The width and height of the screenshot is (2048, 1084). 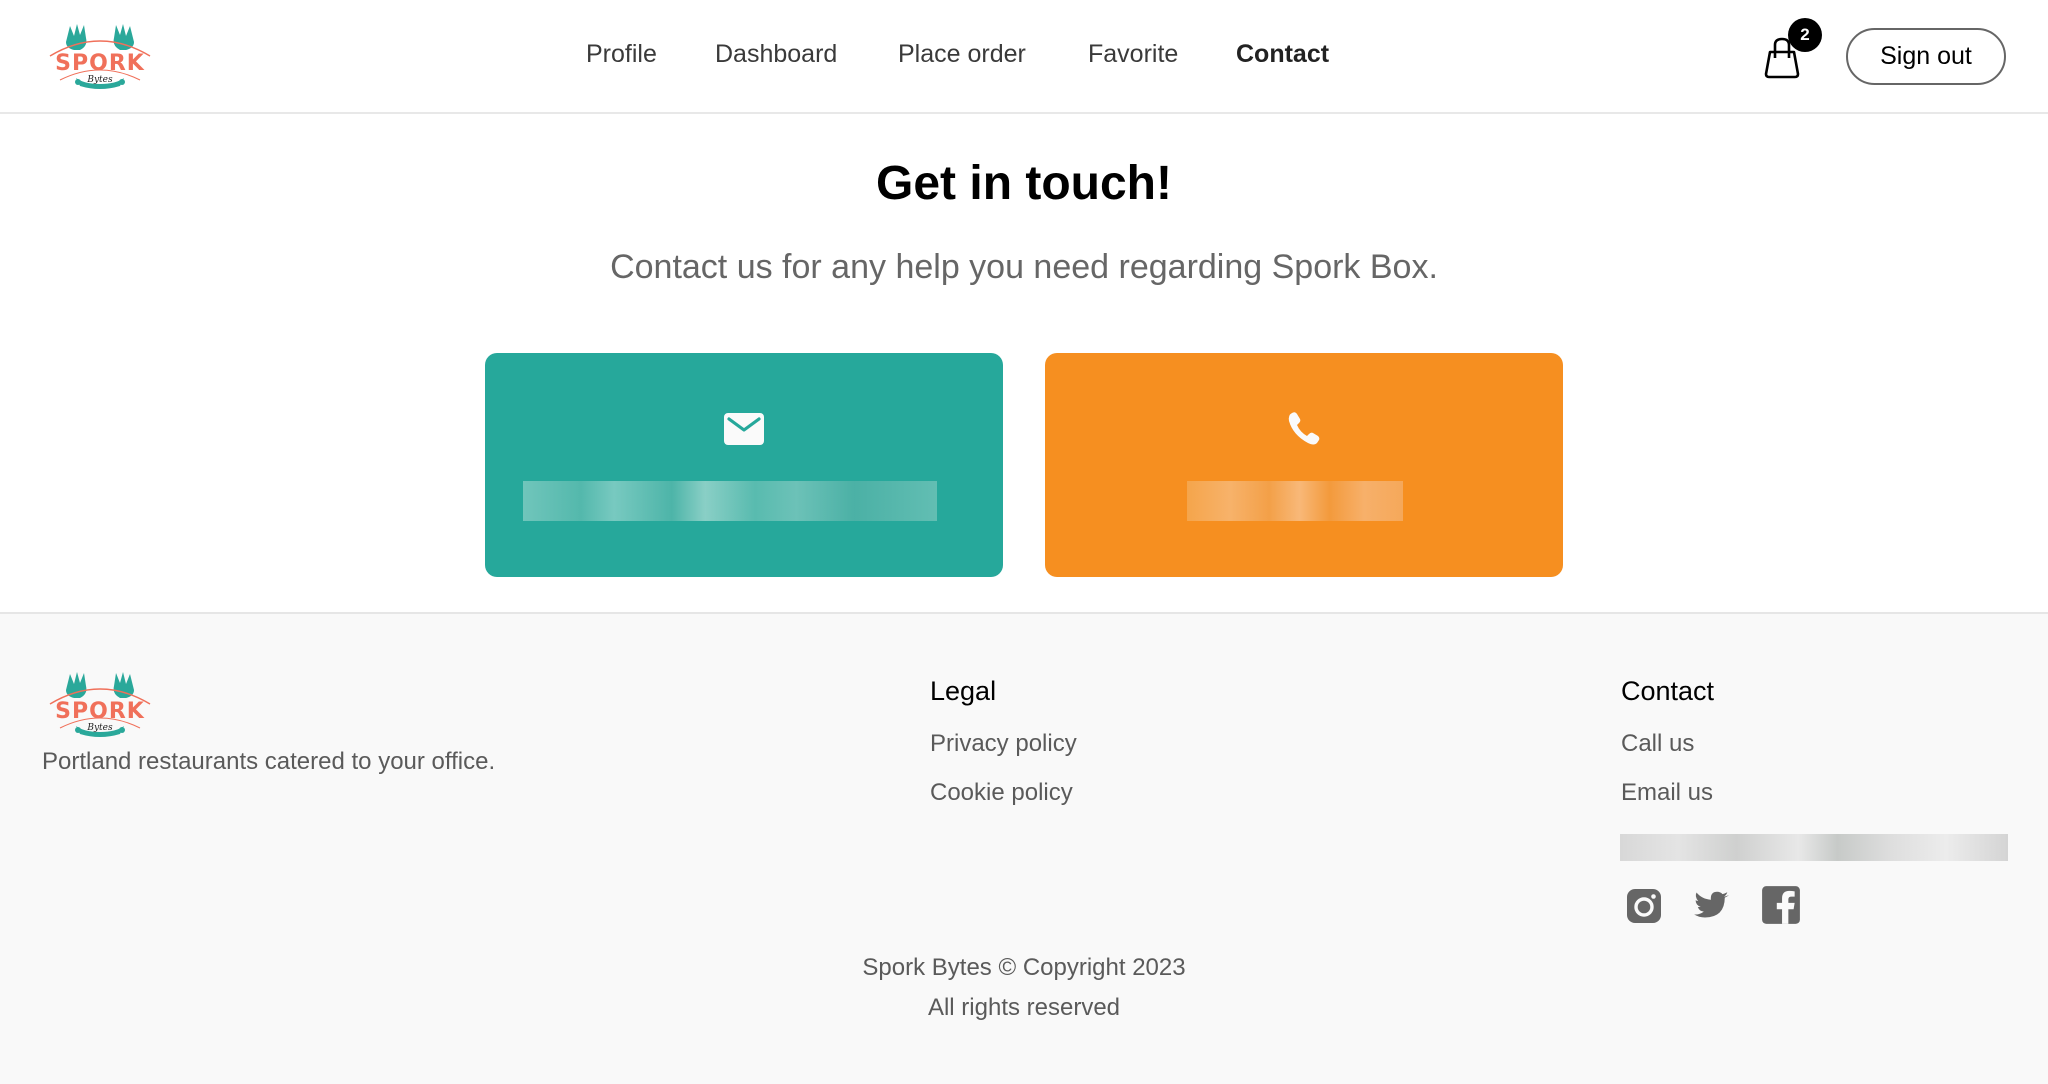 I want to click on cart-button: 2, so click(x=1791, y=49).